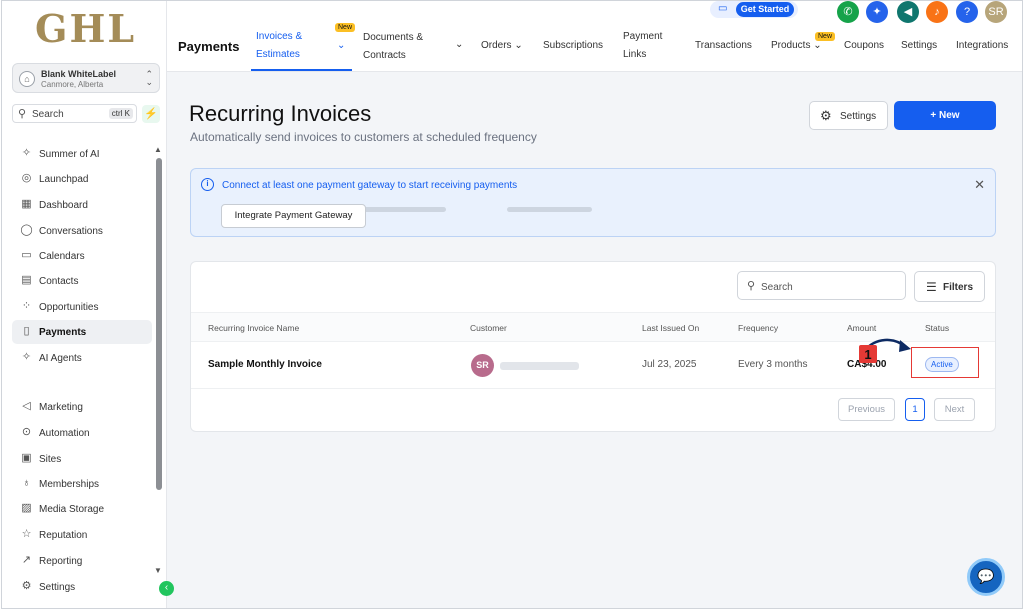 The width and height of the screenshot is (1024, 611). What do you see at coordinates (82, 535) in the screenshot?
I see `sidebar-item-reputation: ☆ Reputation` at bounding box center [82, 535].